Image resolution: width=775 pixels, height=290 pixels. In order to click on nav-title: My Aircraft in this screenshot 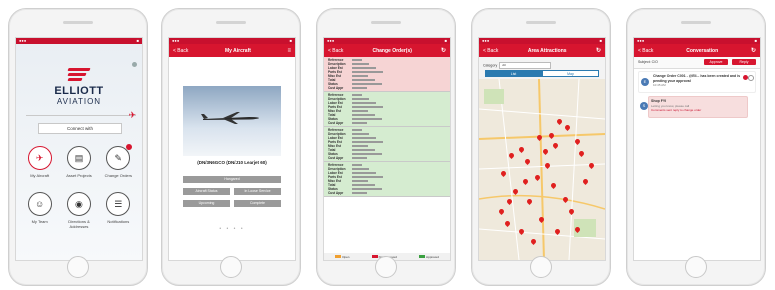, I will do `click(237, 50)`.